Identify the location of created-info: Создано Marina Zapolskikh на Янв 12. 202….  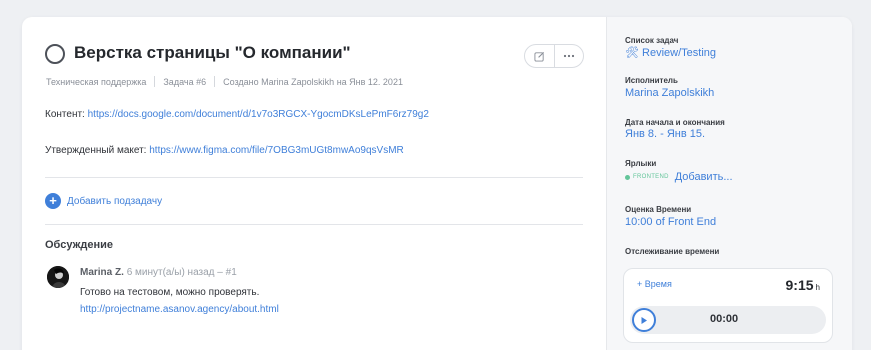
(313, 81).